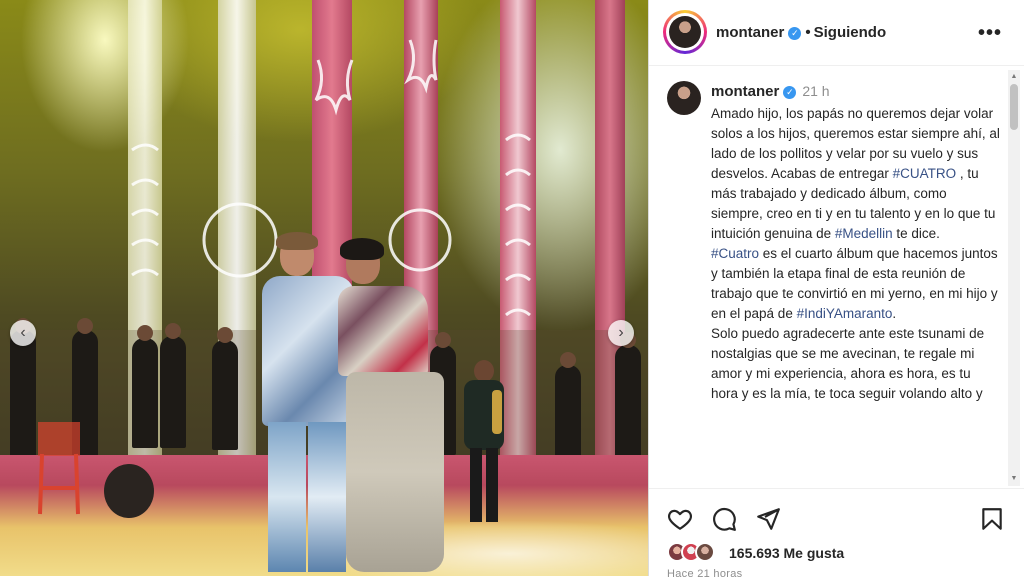 The height and width of the screenshot is (580, 1024). I want to click on chevron-left-icon: ‹, so click(23, 332).